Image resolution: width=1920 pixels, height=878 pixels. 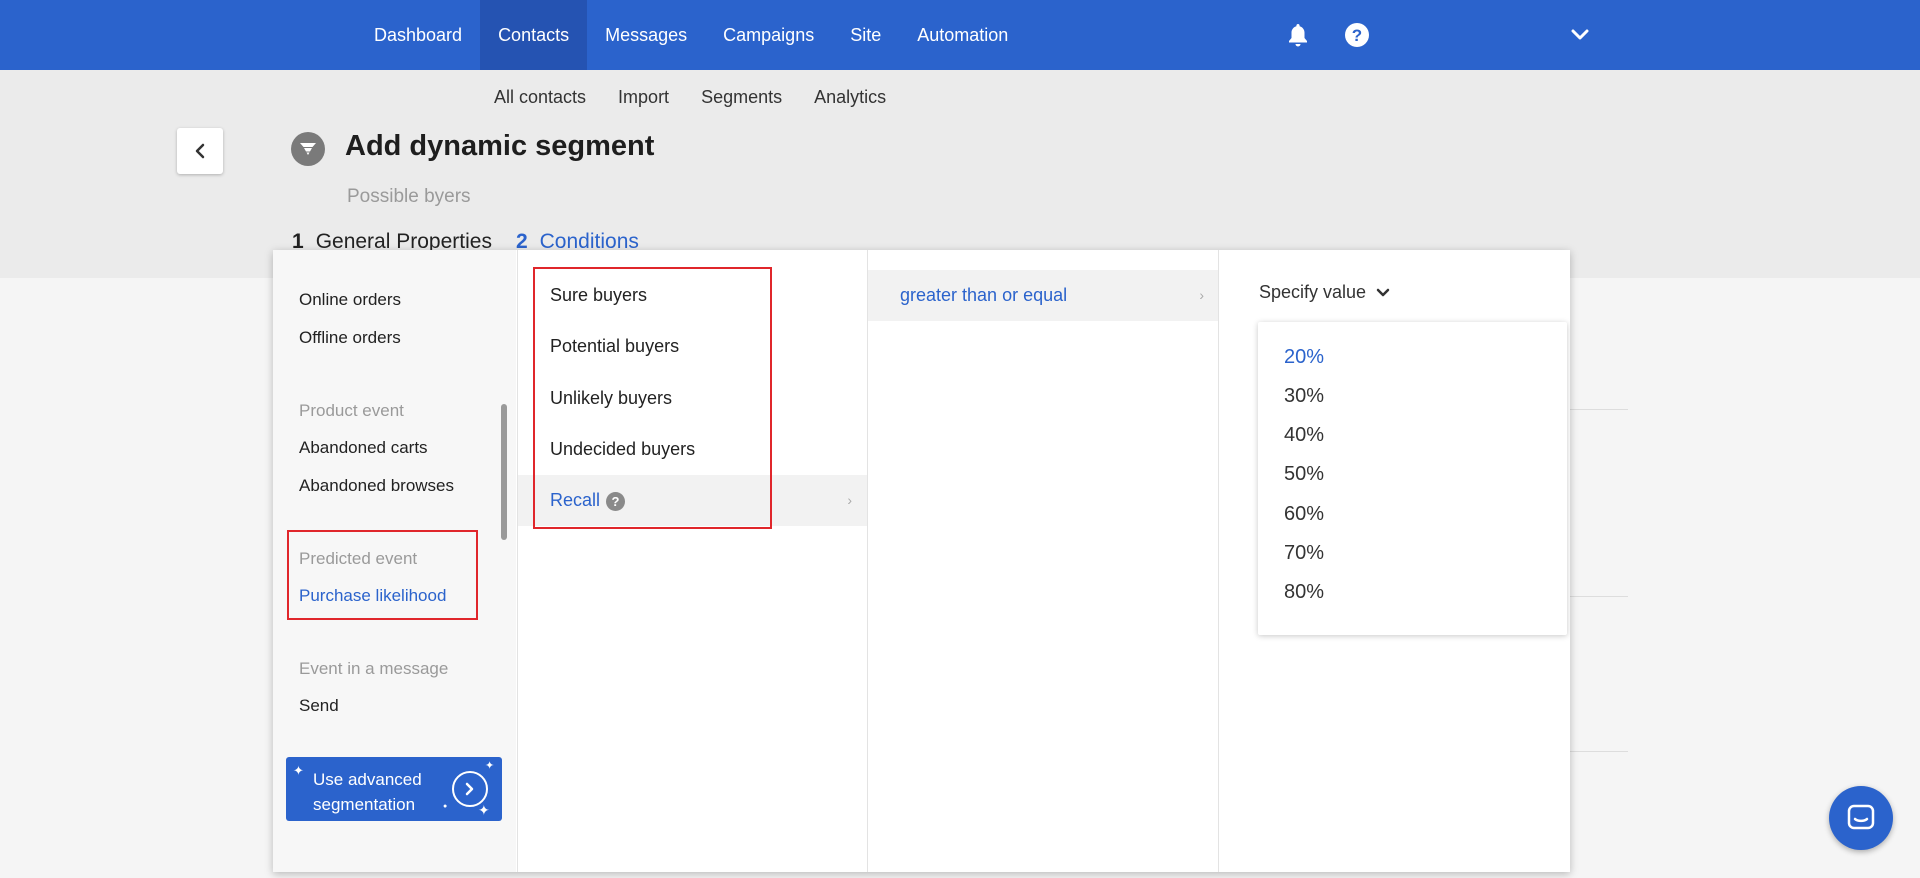 What do you see at coordinates (470, 789) in the screenshot?
I see `chevron-right-icon` at bounding box center [470, 789].